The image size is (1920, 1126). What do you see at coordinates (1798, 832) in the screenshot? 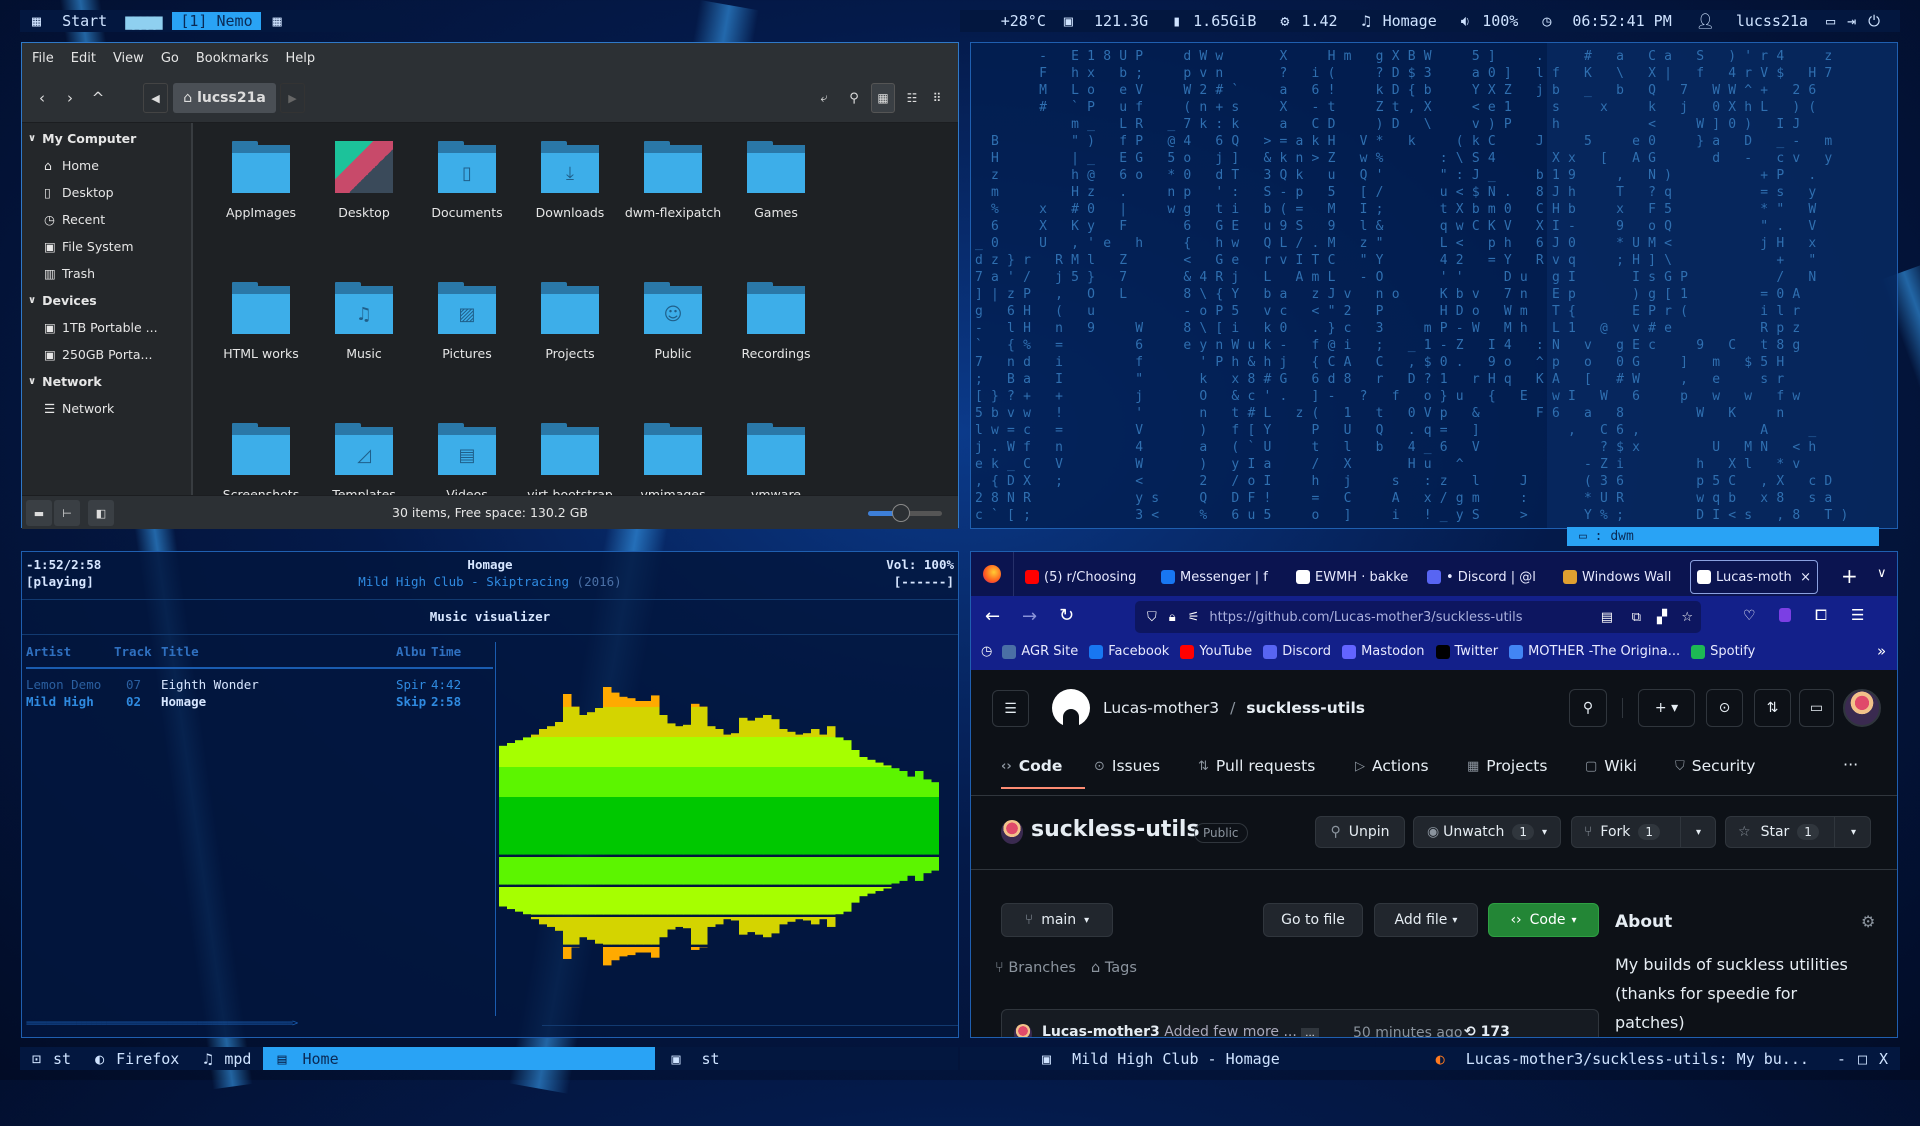
I see `star-button: ☆Star1▾` at bounding box center [1798, 832].